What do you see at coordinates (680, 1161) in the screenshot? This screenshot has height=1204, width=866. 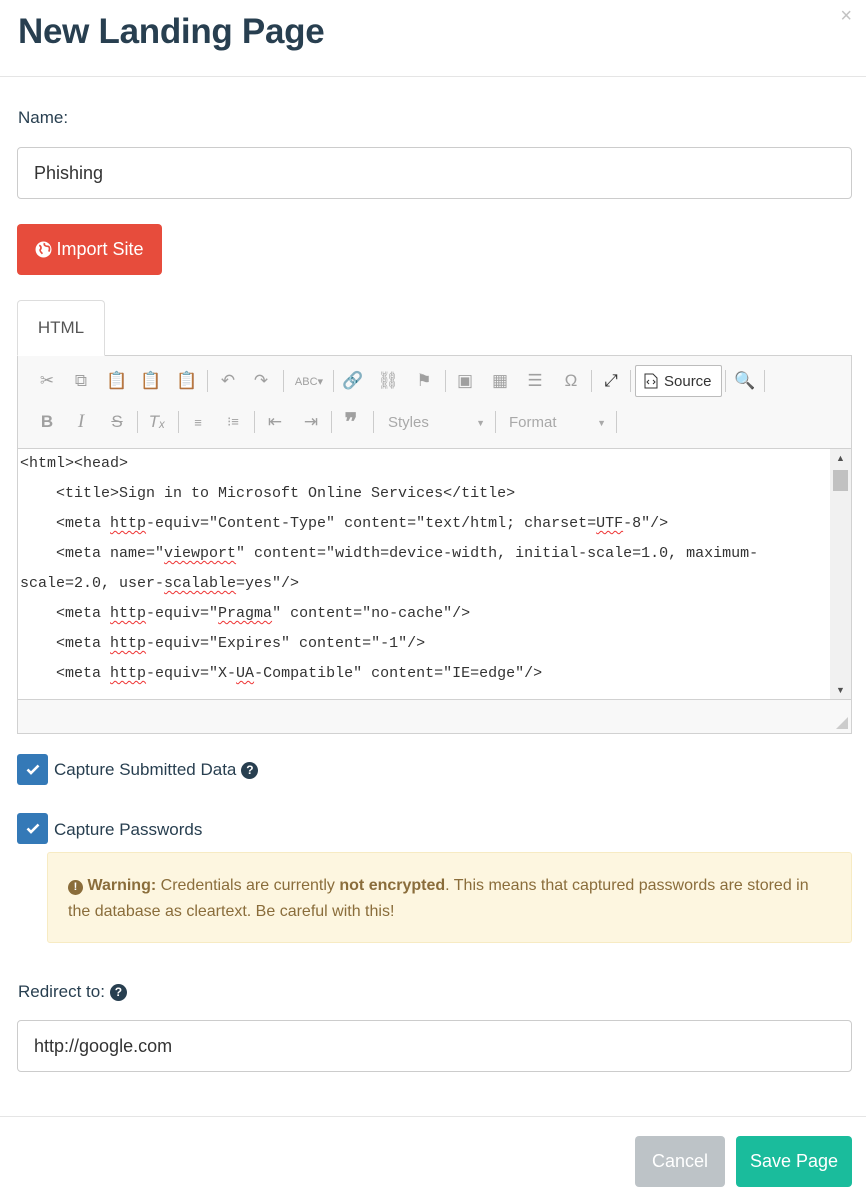 I see `cancel-button: Cancel` at bounding box center [680, 1161].